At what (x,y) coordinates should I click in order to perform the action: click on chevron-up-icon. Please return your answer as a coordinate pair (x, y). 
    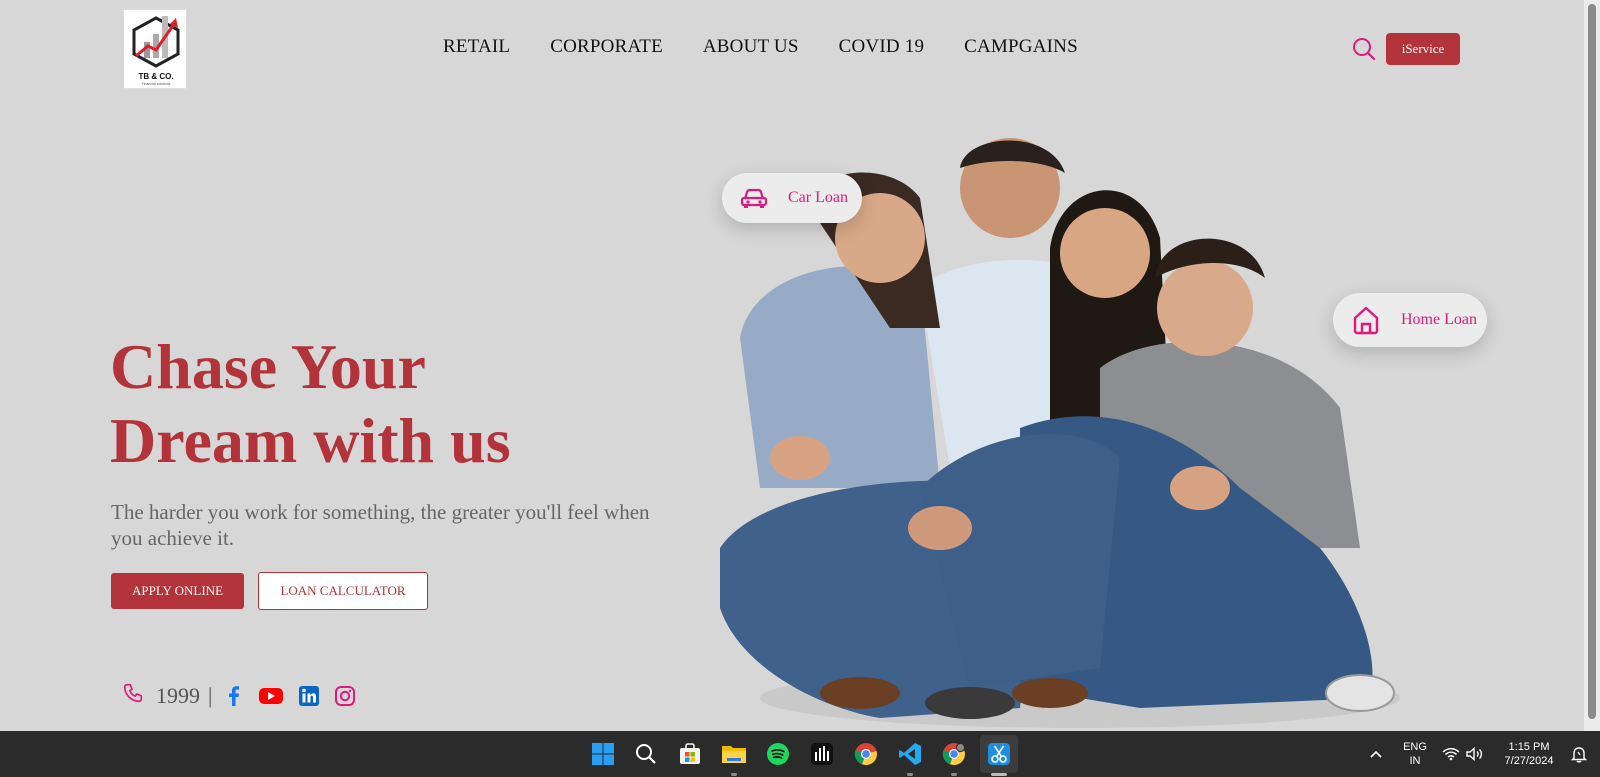
    Looking at the image, I should click on (1376, 754).